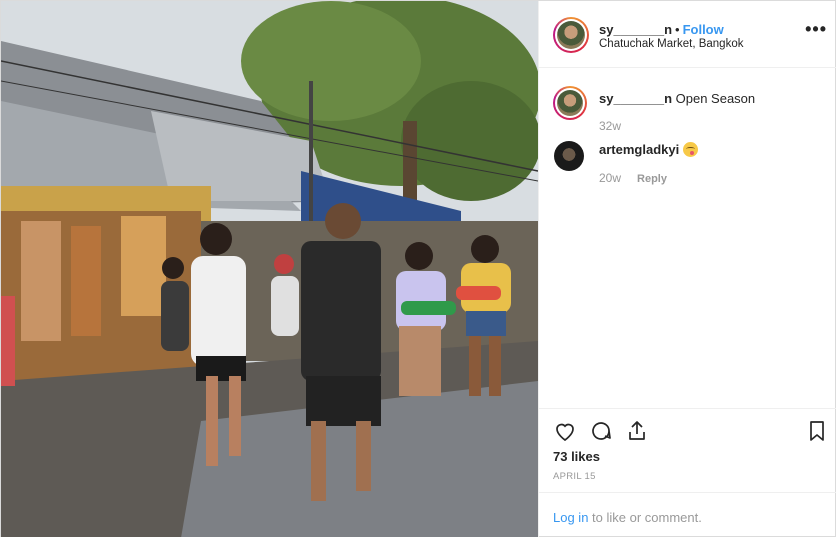 This screenshot has width=836, height=537. Describe the element at coordinates (691, 149) in the screenshot. I see `winking-tongue-emoji-icon` at that location.